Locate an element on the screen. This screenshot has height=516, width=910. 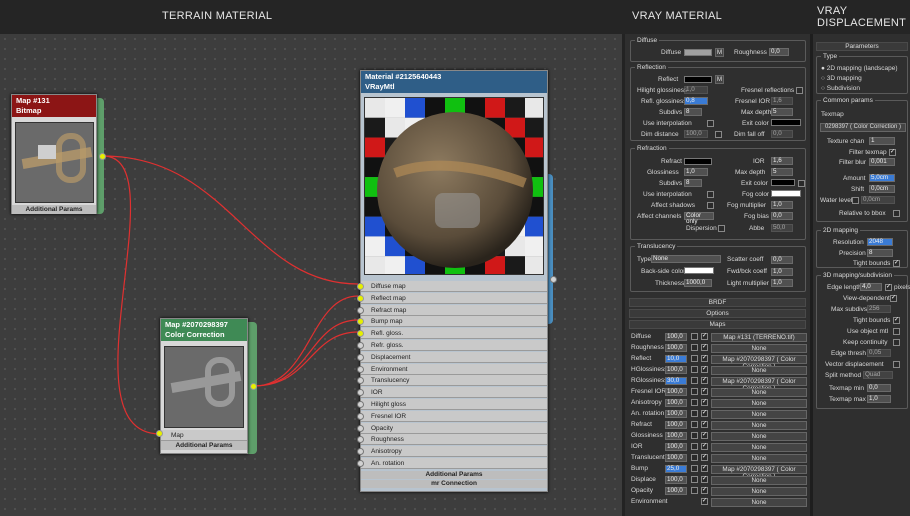
filter-texmap-checkbox: ✓ is located at coordinates (892, 152).